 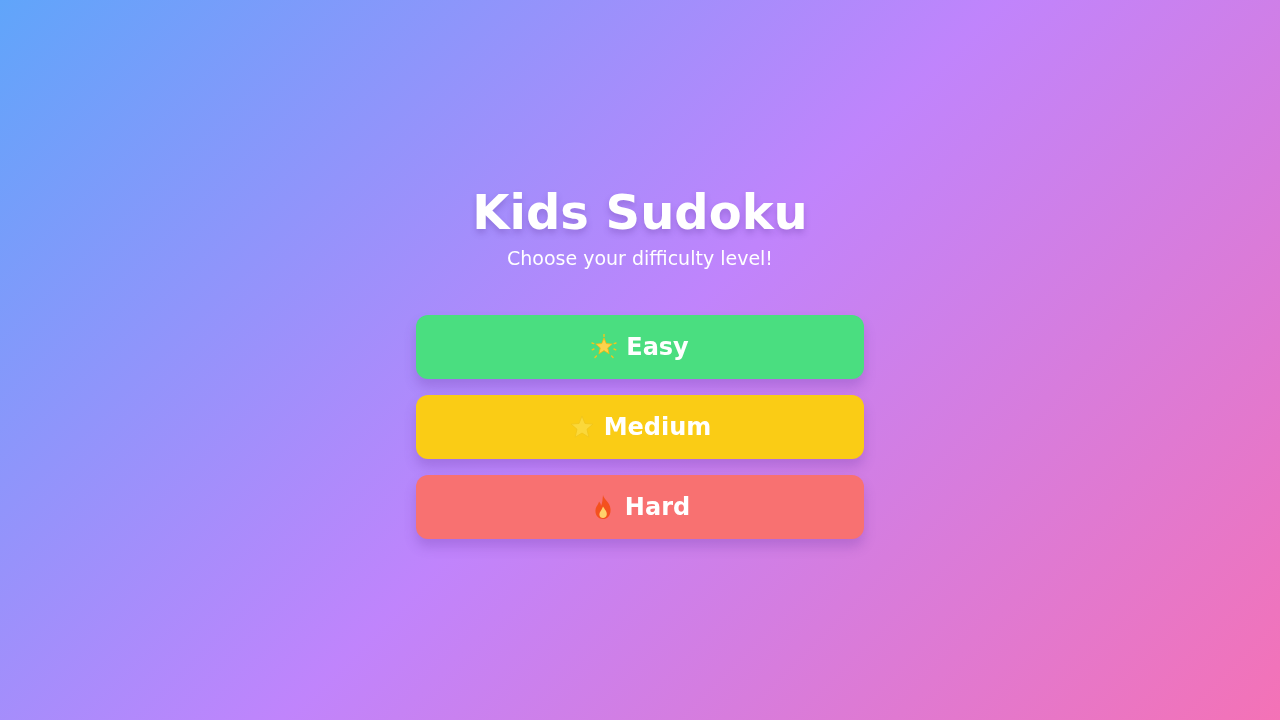 What do you see at coordinates (640, 258) in the screenshot?
I see `subtitle: Choose your difficulty level!` at bounding box center [640, 258].